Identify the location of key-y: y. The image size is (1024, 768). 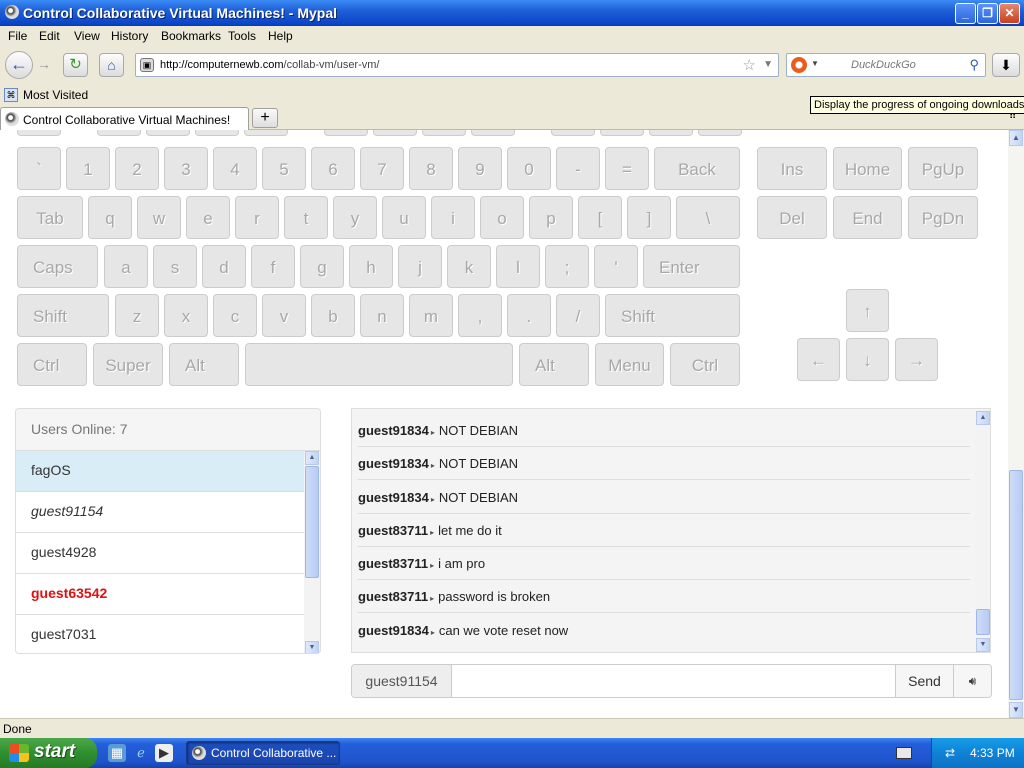
(355, 217).